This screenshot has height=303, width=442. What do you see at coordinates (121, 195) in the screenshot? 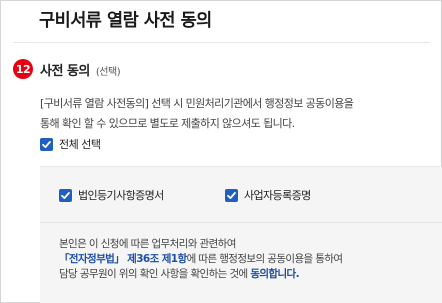
I see `document-label: 법인등기사항증명서` at bounding box center [121, 195].